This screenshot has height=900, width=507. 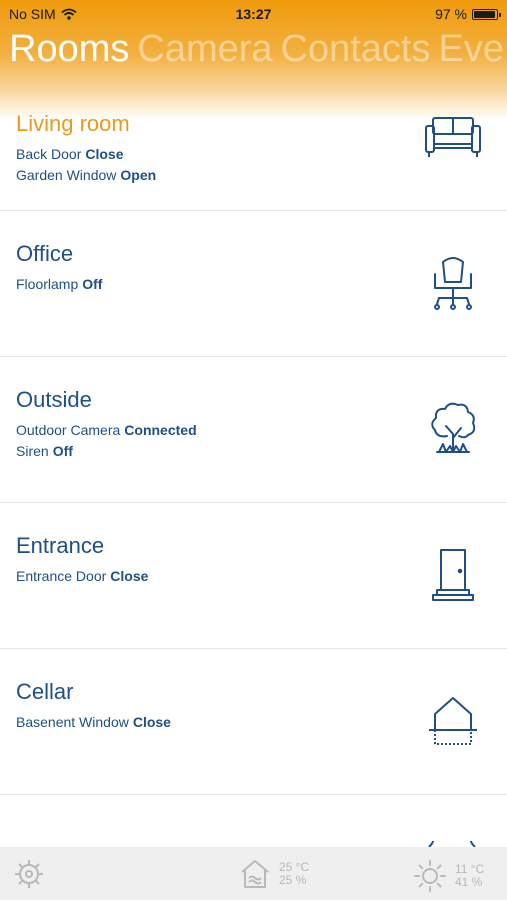 What do you see at coordinates (45, 691) in the screenshot?
I see `room-name: Cellar` at bounding box center [45, 691].